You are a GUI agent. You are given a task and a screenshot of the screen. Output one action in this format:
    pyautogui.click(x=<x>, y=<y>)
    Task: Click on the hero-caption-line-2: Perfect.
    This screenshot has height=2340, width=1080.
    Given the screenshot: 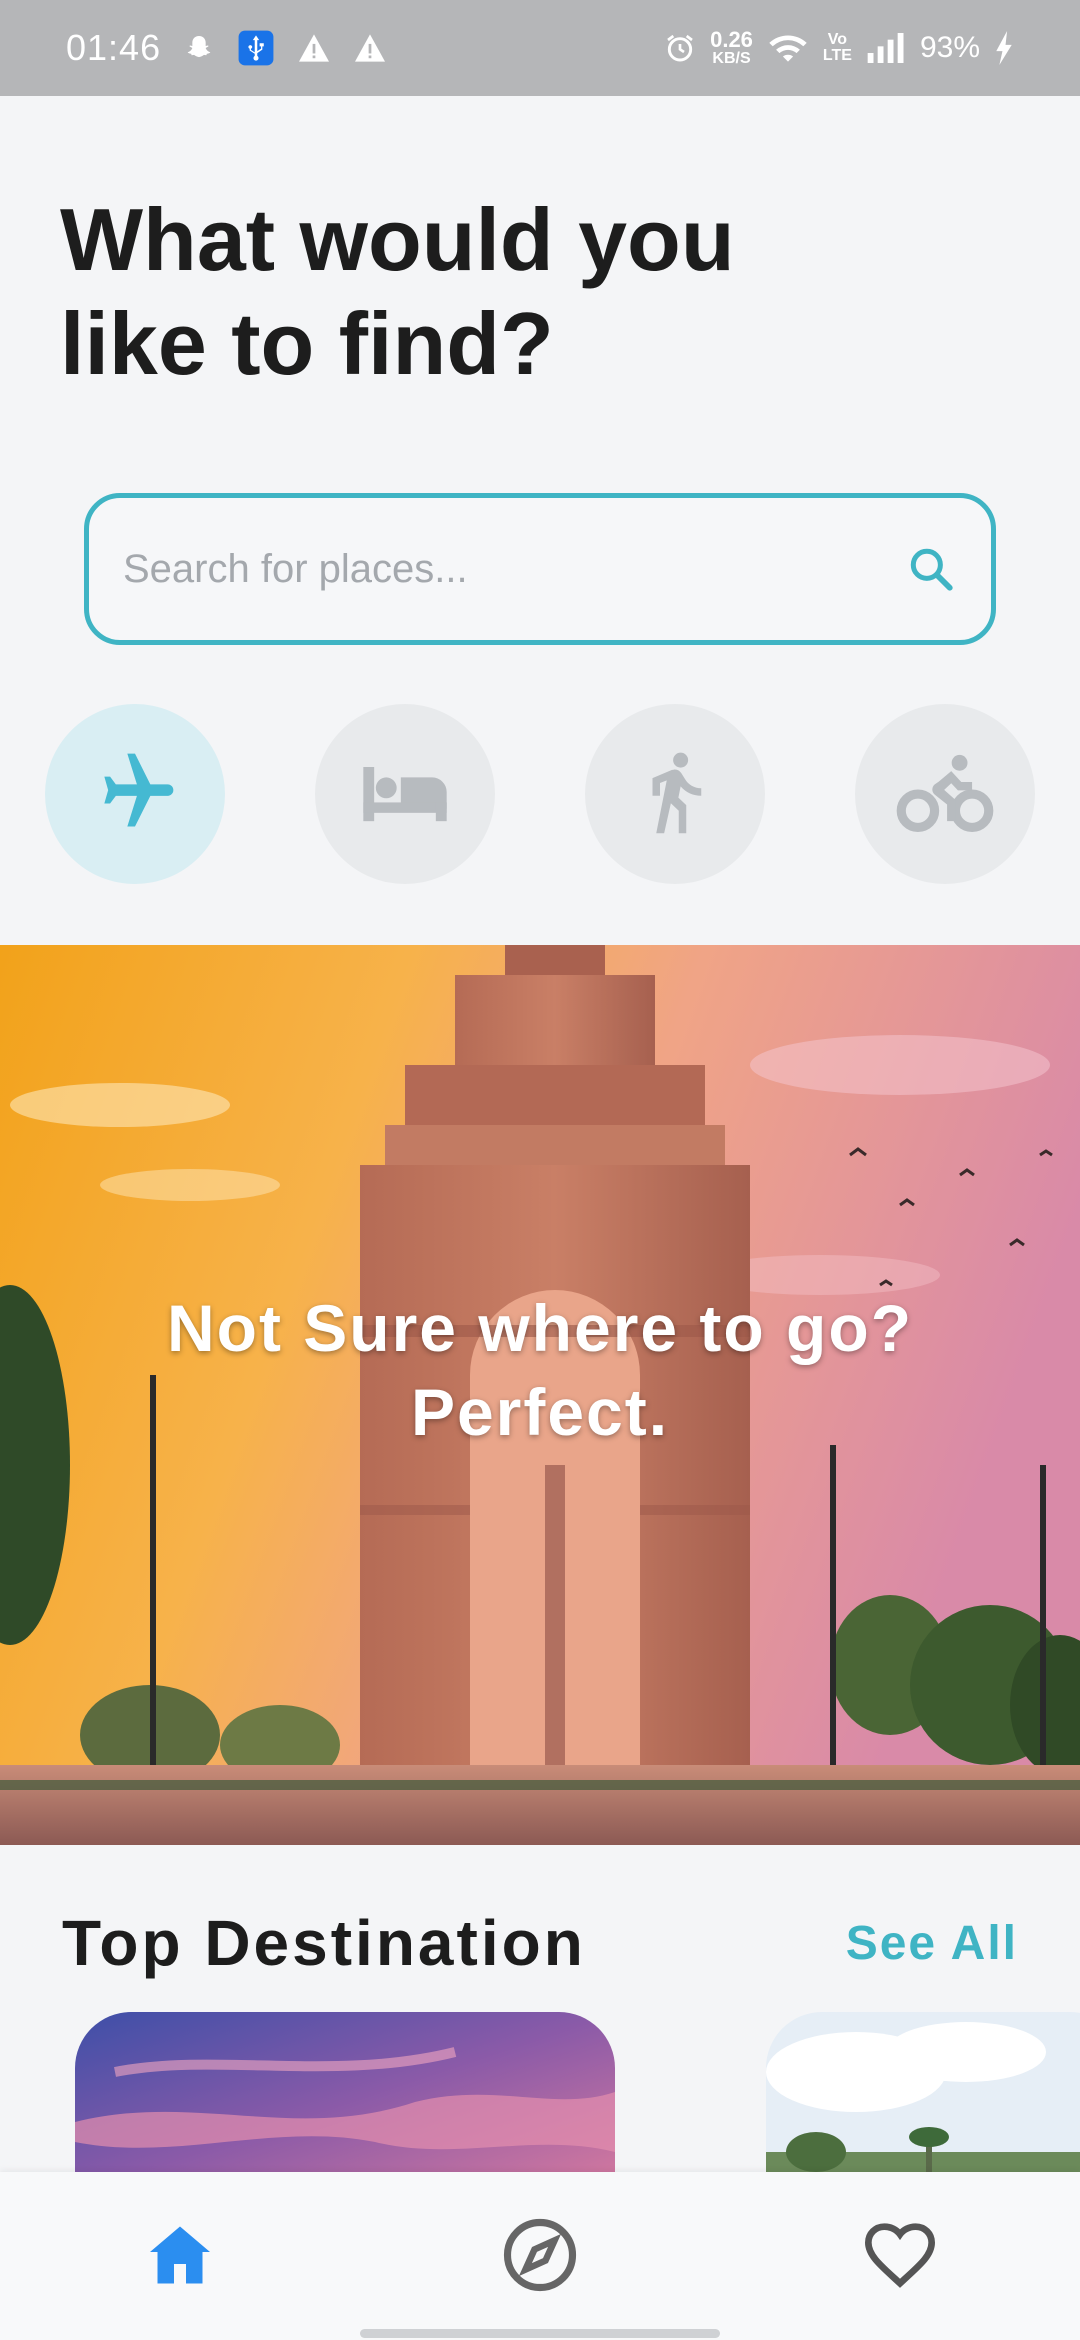 What is the action you would take?
    pyautogui.click(x=540, y=1412)
    